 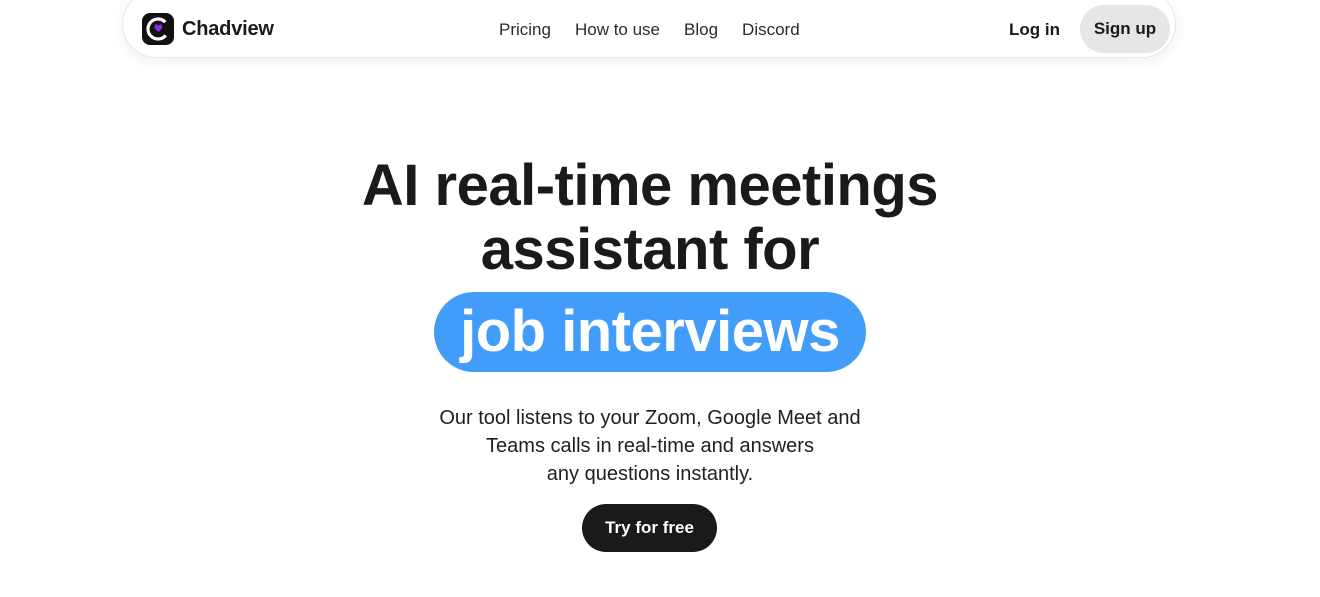 What do you see at coordinates (650, 249) in the screenshot?
I see `hero-title-line-2: assistant for` at bounding box center [650, 249].